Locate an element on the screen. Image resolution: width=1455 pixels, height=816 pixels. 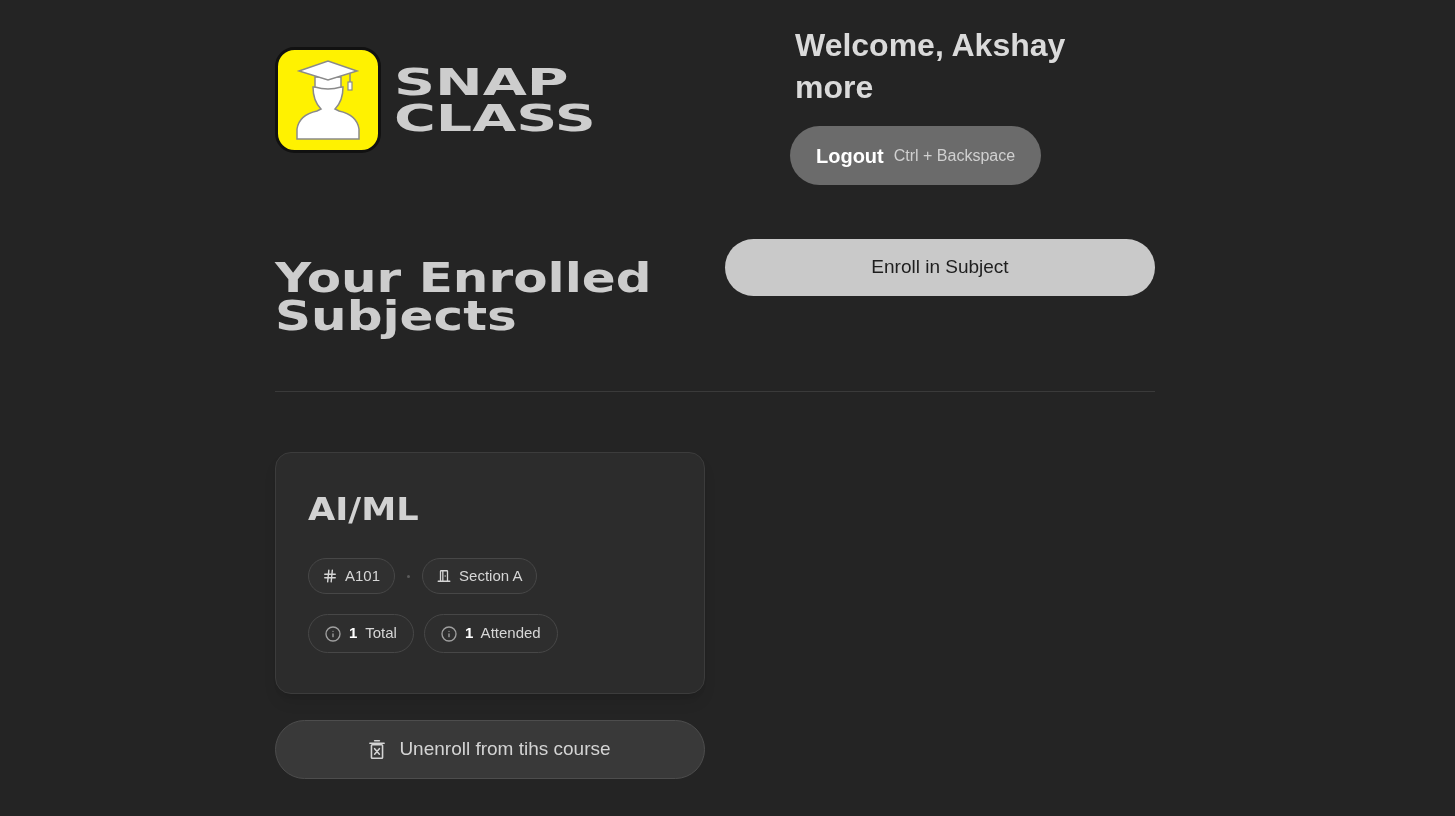
keyboard-shortcut: Ctrl + Backspace is located at coordinates (954, 155).